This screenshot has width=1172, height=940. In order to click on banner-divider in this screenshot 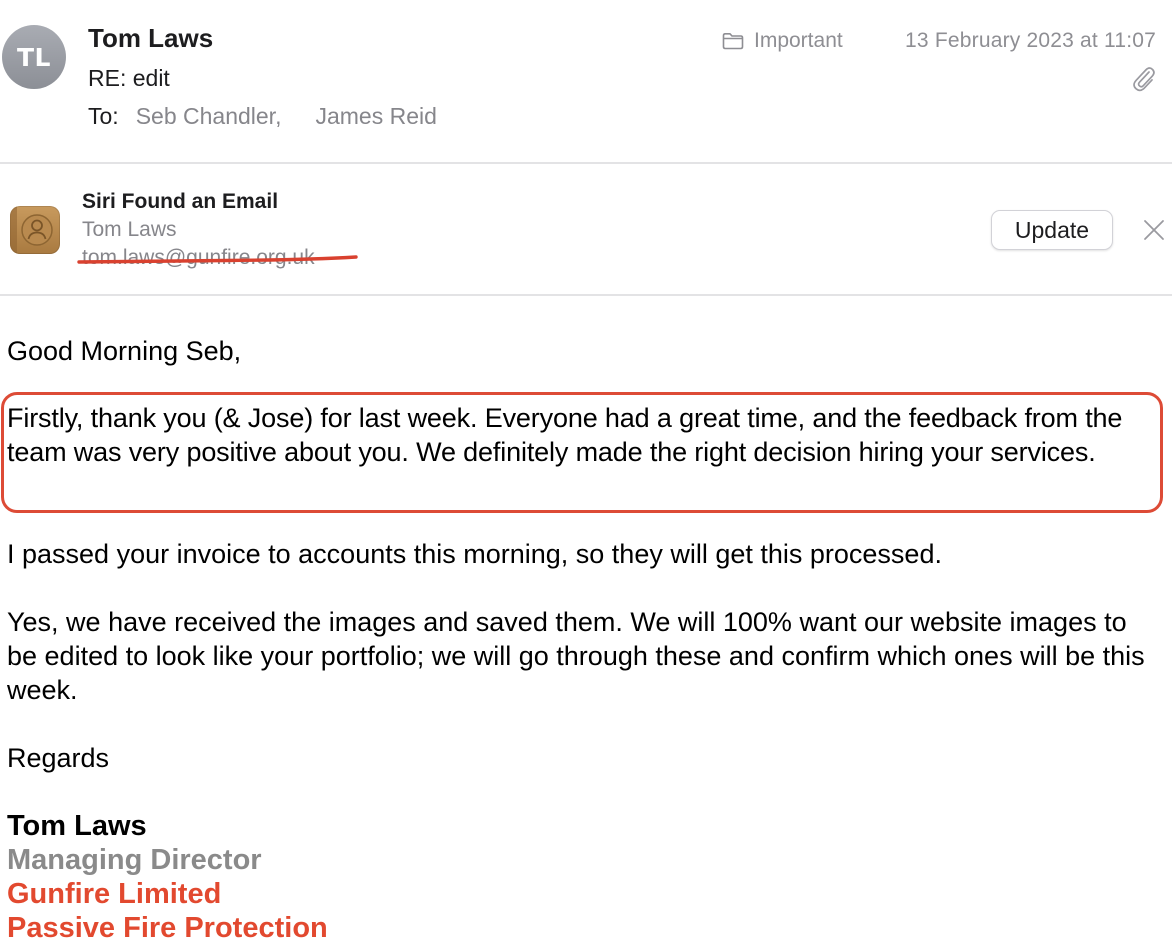, I will do `click(586, 295)`.